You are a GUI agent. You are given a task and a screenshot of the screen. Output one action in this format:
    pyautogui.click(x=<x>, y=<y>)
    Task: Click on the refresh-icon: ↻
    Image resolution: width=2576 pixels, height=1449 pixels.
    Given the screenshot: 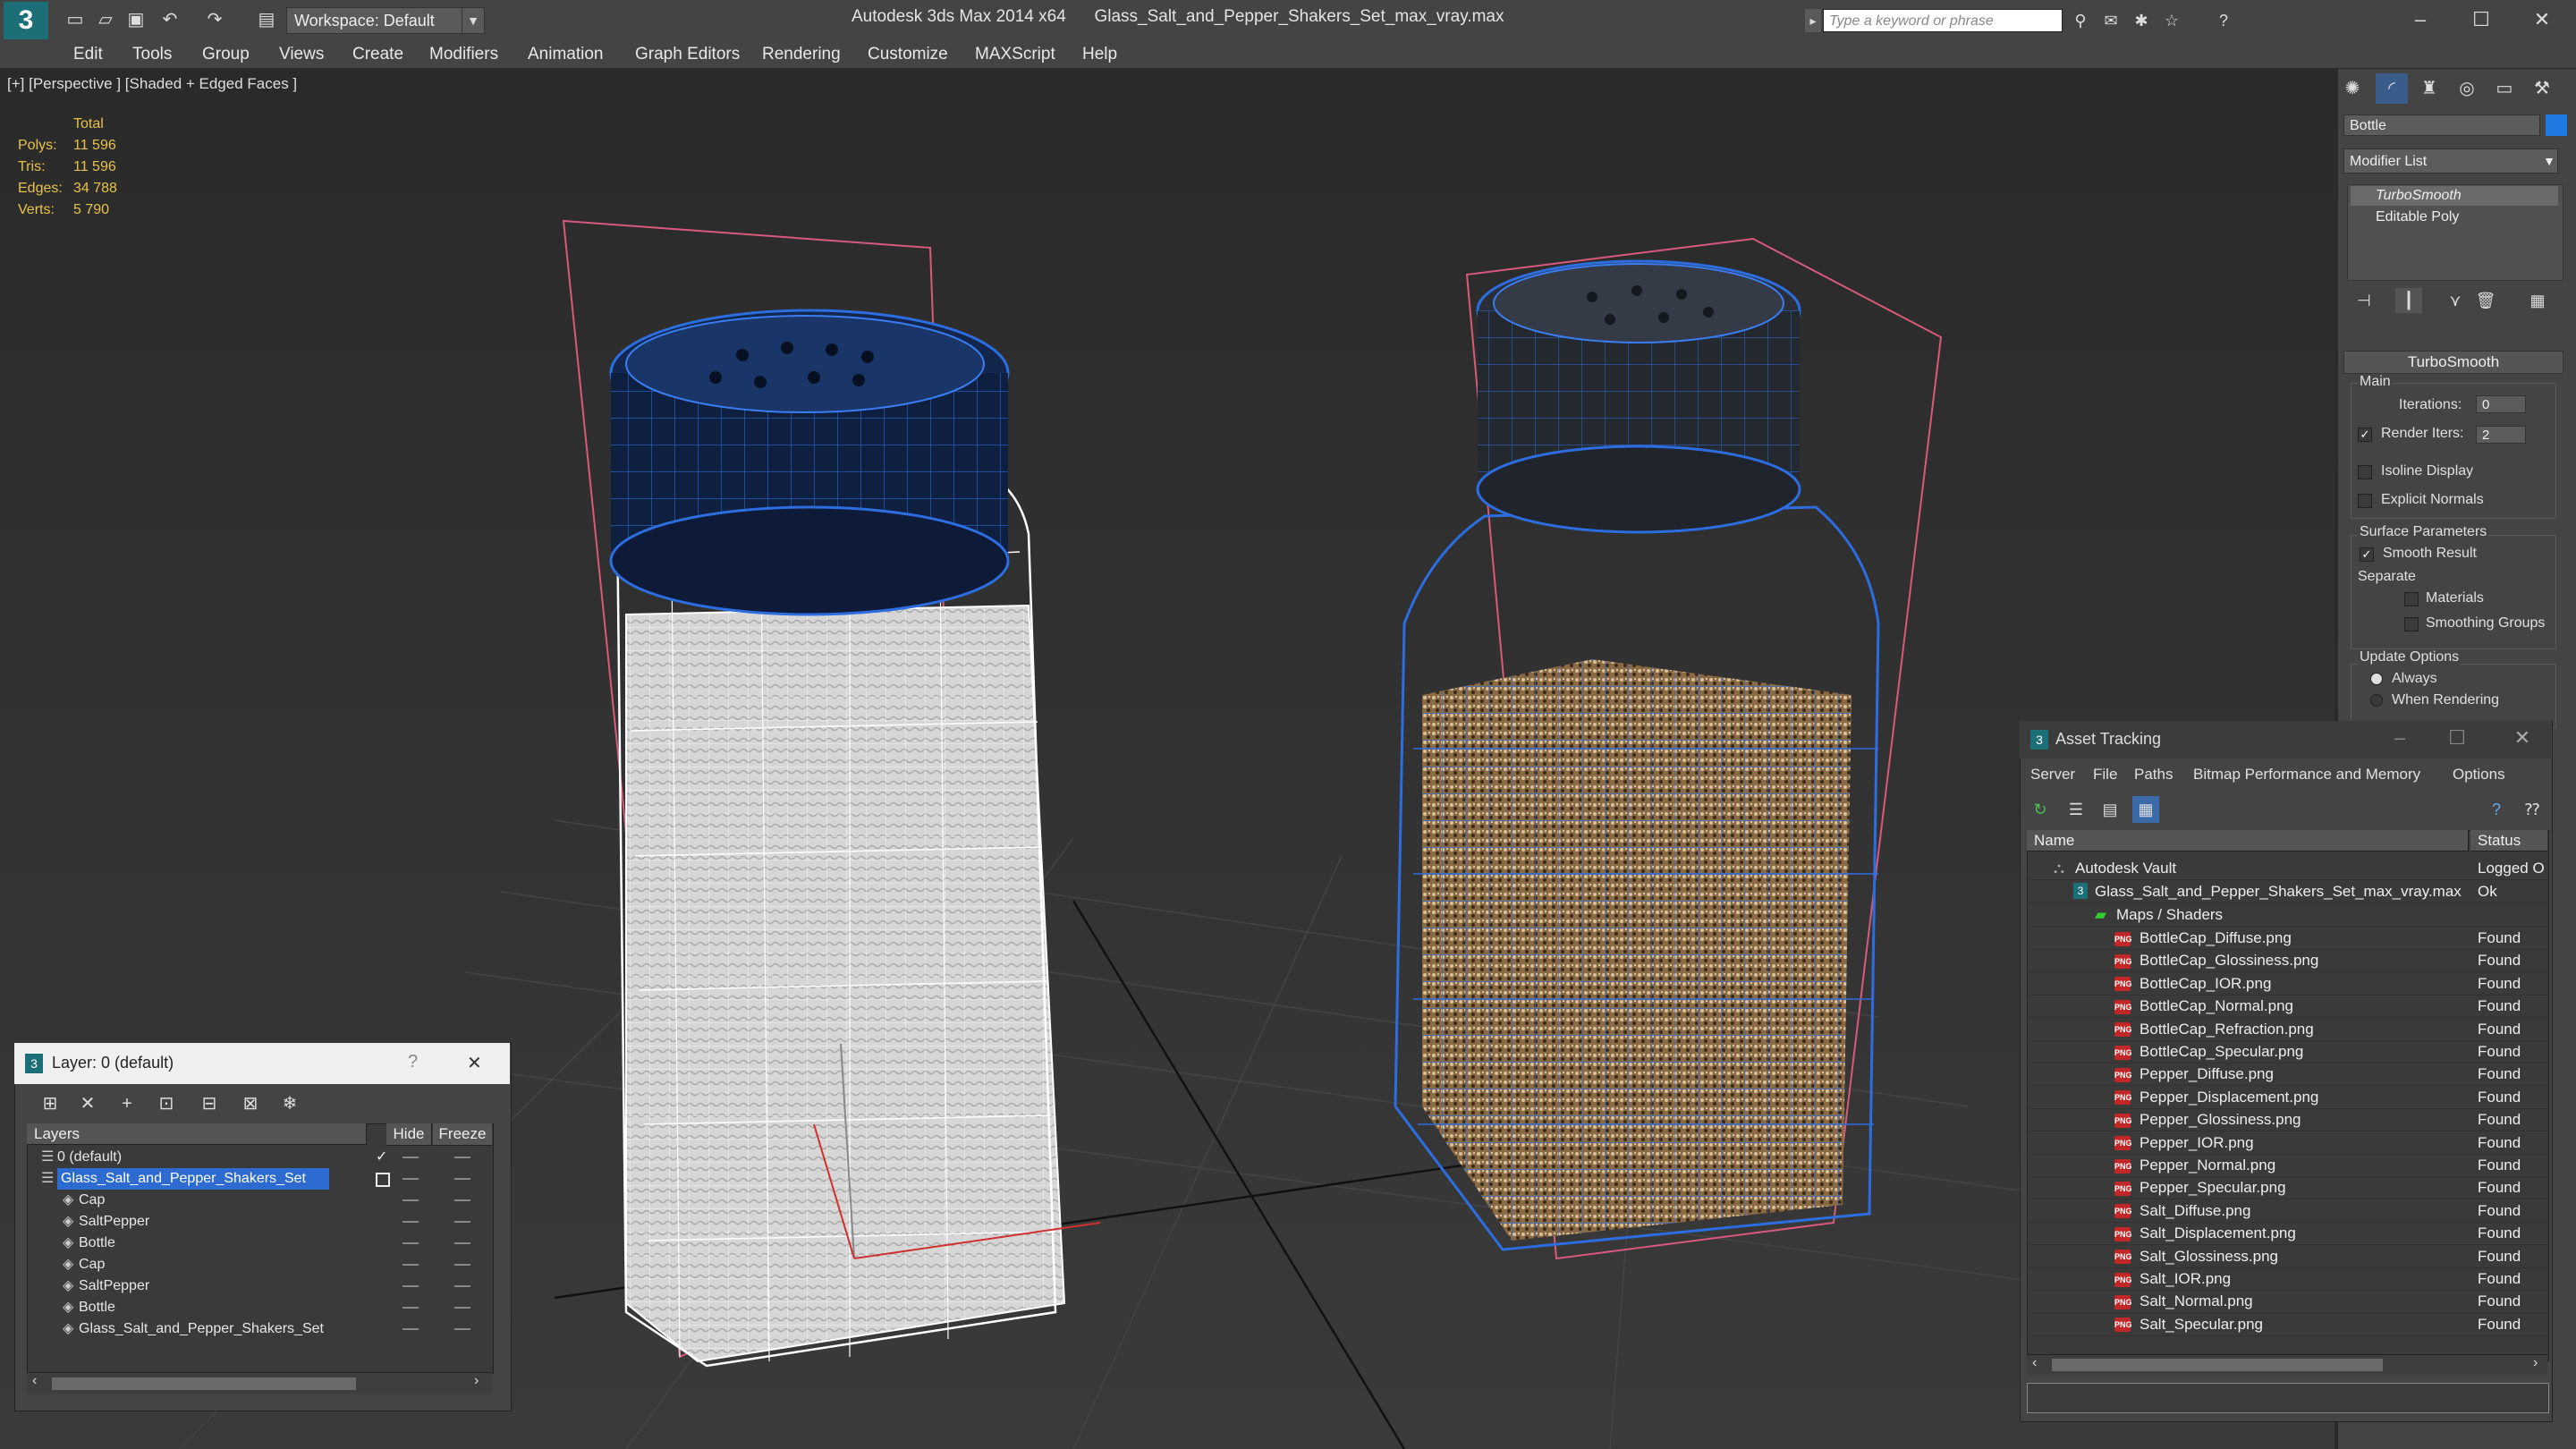 What is the action you would take?
    pyautogui.click(x=2040, y=809)
    